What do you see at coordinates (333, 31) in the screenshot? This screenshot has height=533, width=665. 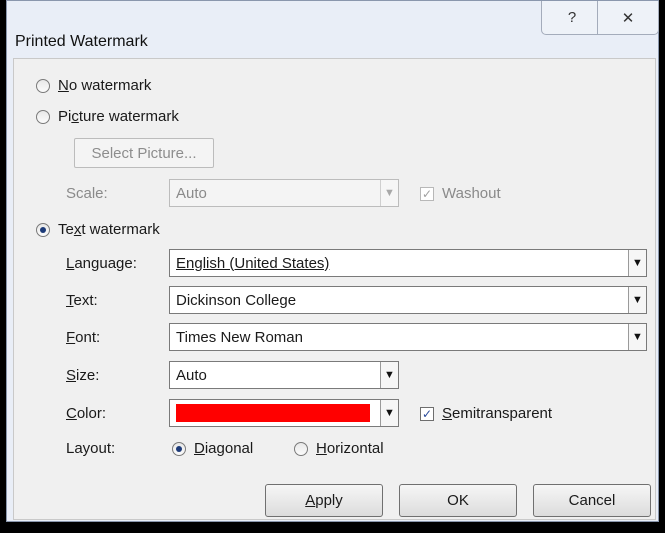 I see `title-bar: Printed Watermark ? ✕` at bounding box center [333, 31].